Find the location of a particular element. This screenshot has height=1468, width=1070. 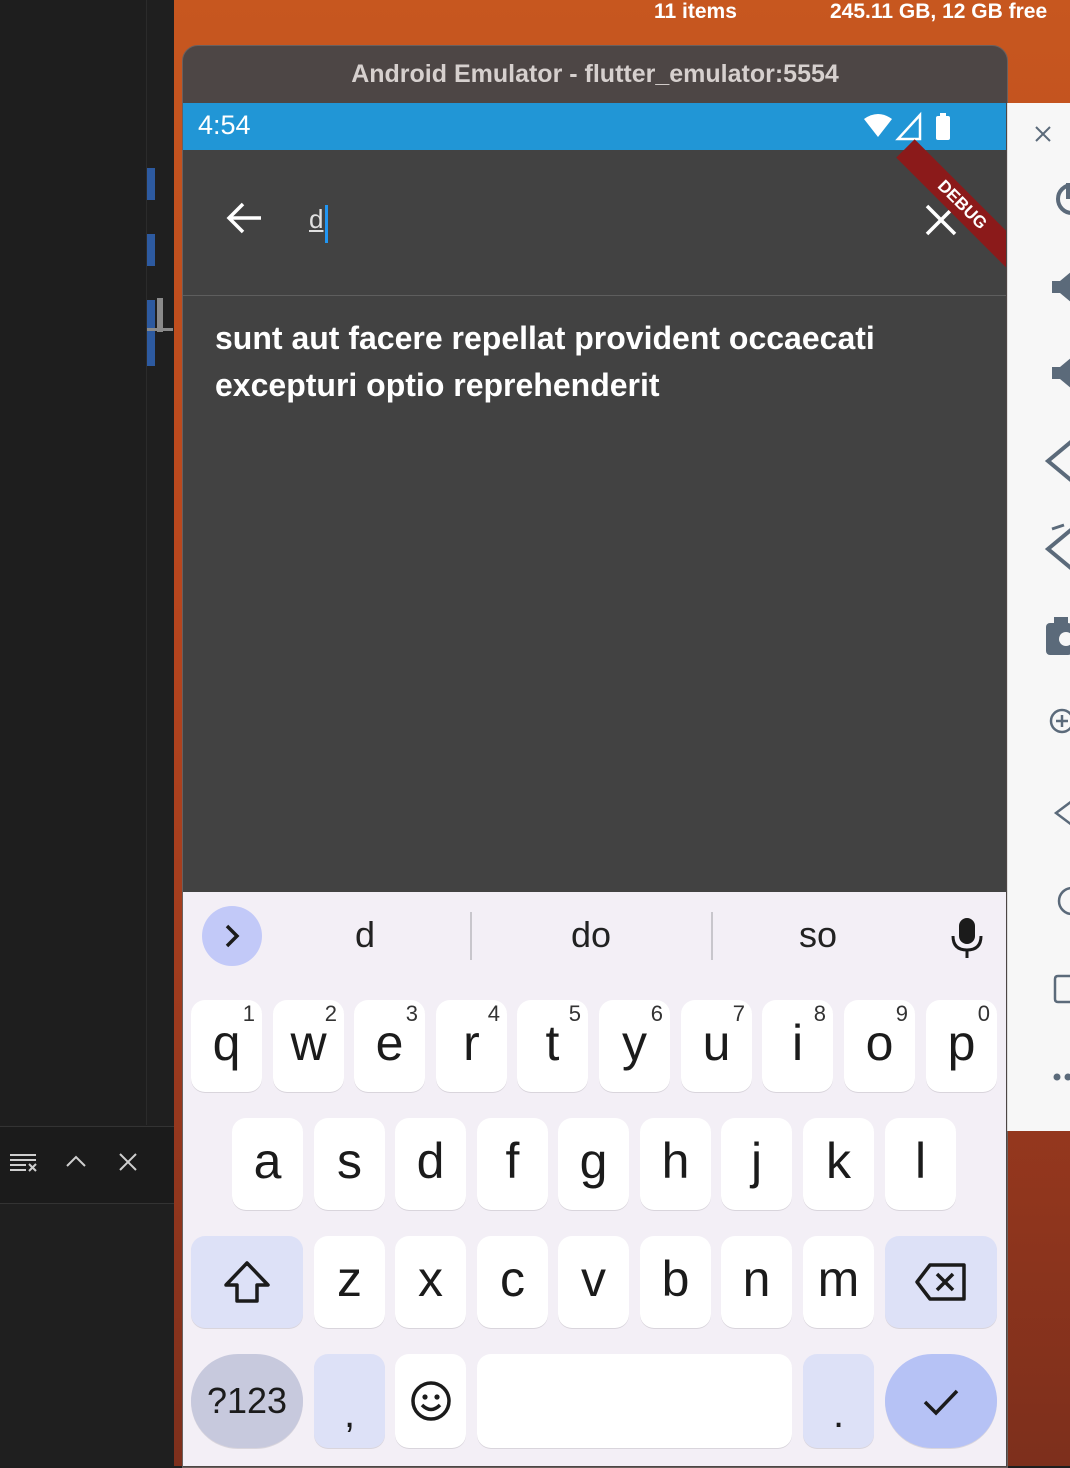

search-query: d is located at coordinates (316, 219).